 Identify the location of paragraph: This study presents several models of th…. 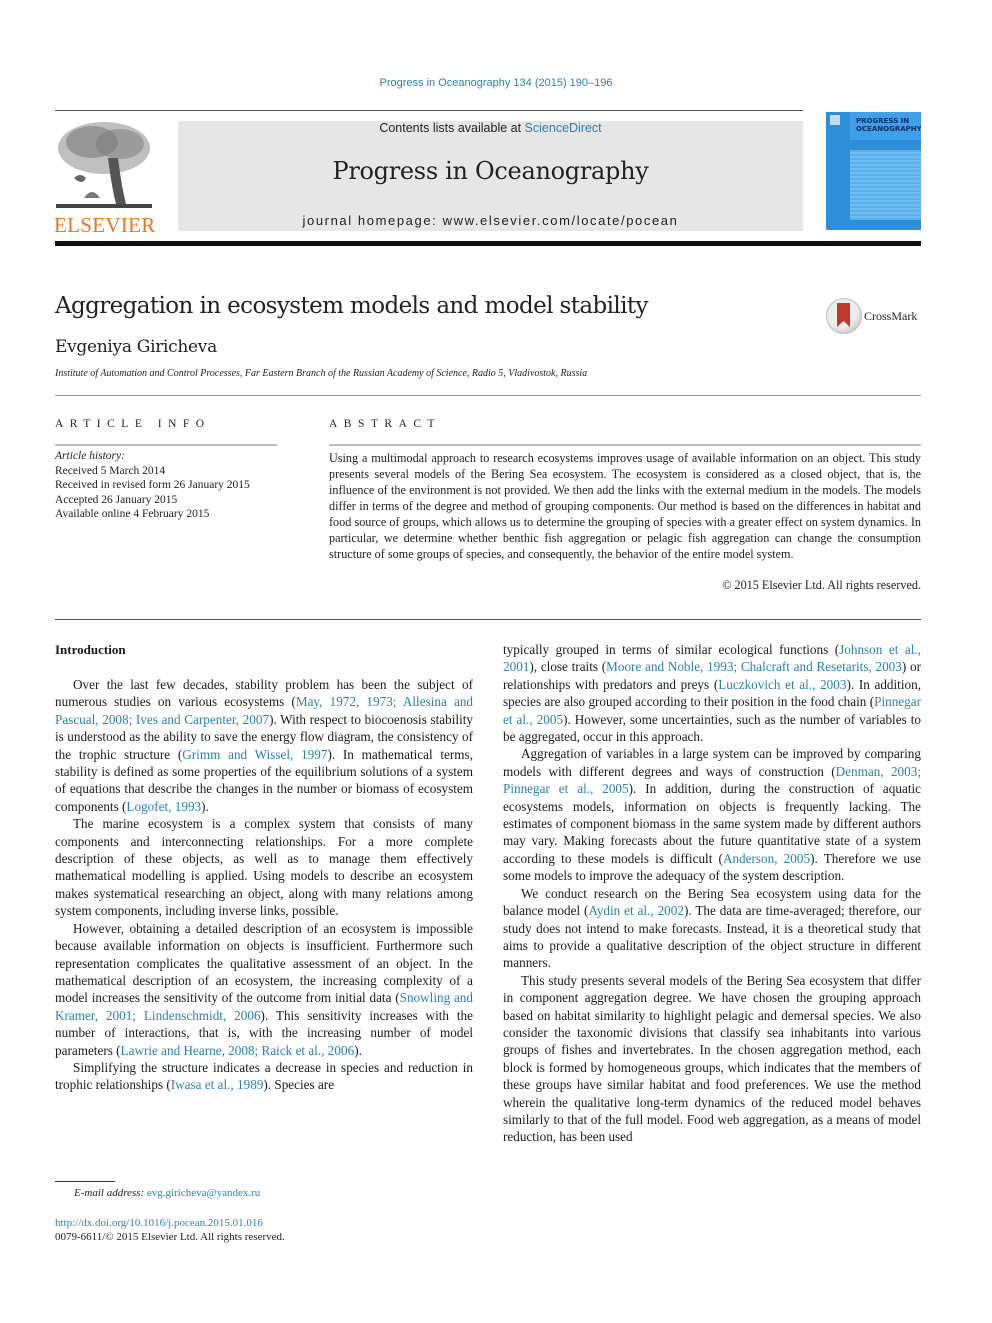
(712, 1058).